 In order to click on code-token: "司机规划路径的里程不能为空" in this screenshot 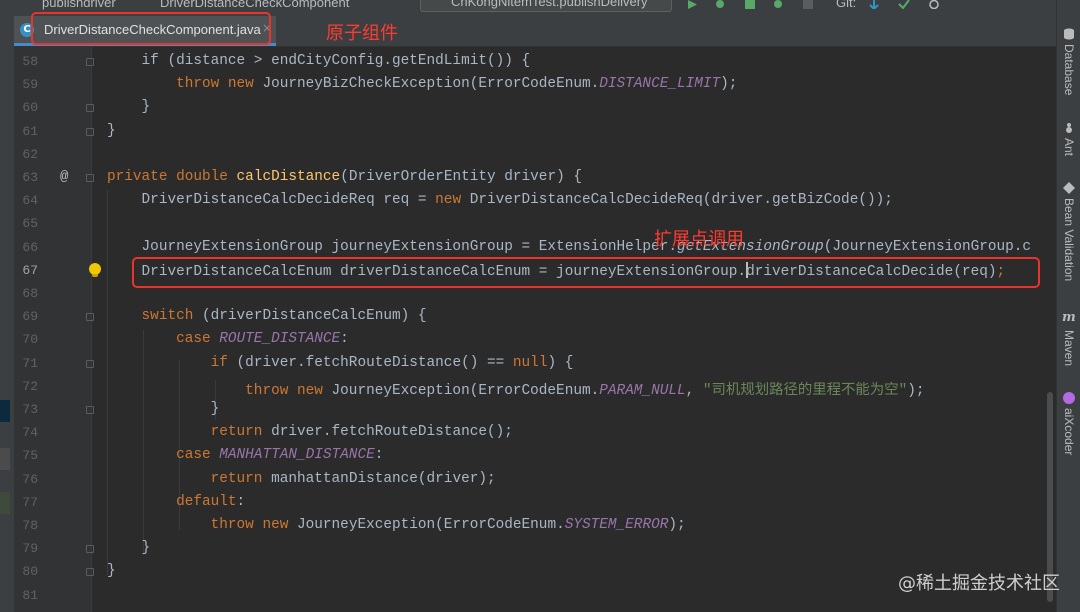, I will do `click(805, 390)`.